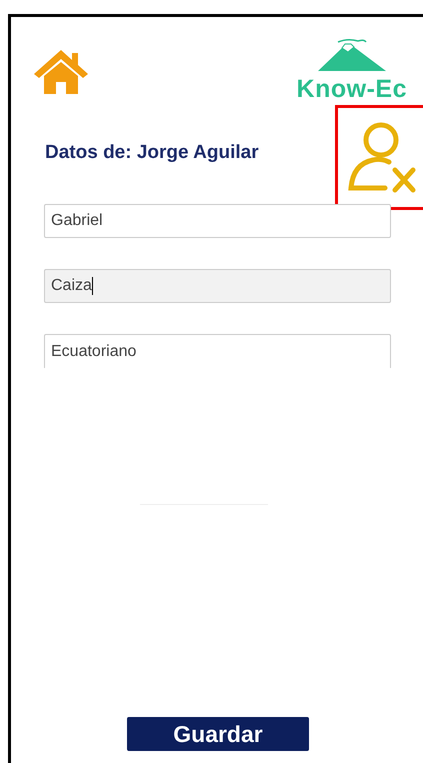 Image resolution: width=423 pixels, height=763 pixels. What do you see at coordinates (352, 54) in the screenshot?
I see `mountain-icon` at bounding box center [352, 54].